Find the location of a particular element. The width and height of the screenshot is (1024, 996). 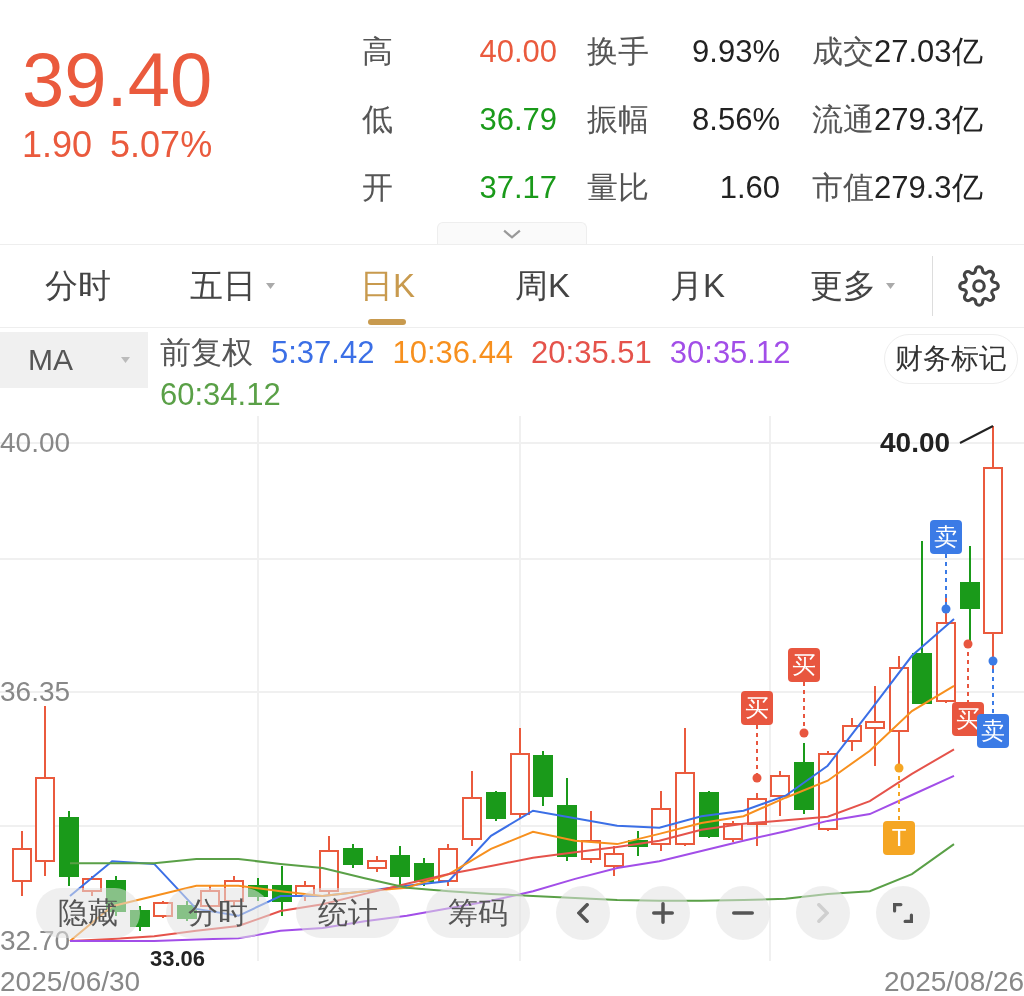

period-tab: 分时 is located at coordinates (77, 286).